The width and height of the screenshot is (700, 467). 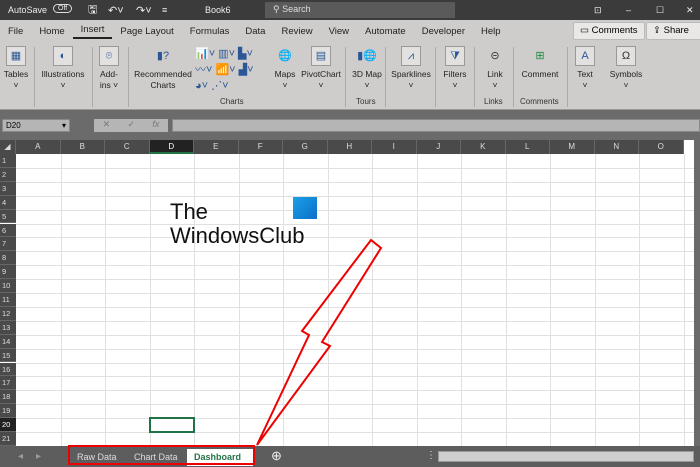 What do you see at coordinates (566, 456) in the screenshot?
I see `horizontal-scrollbar` at bounding box center [566, 456].